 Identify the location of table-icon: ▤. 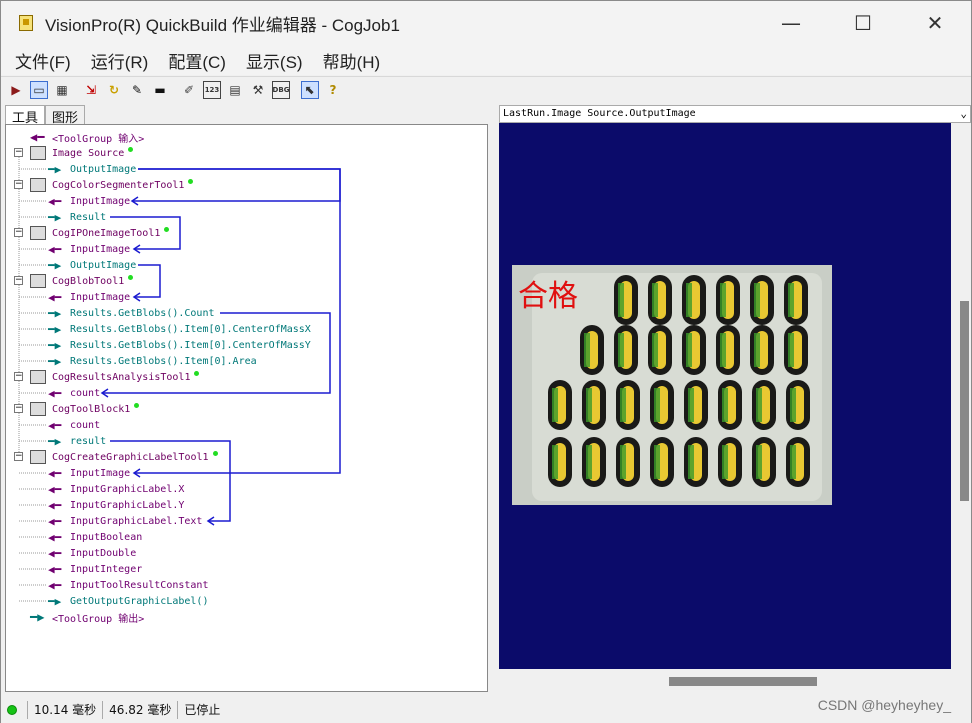
(235, 90).